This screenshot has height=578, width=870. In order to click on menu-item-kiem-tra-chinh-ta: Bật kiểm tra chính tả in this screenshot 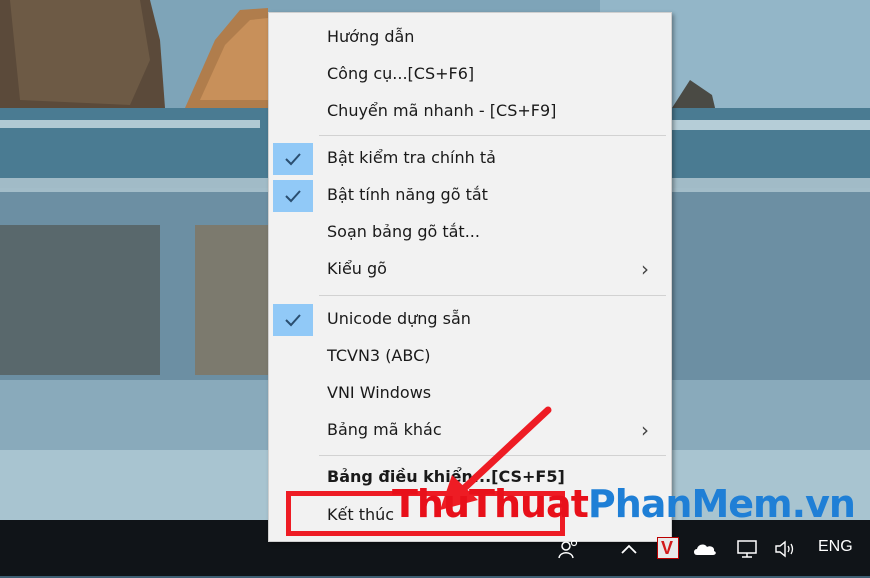, I will do `click(470, 159)`.